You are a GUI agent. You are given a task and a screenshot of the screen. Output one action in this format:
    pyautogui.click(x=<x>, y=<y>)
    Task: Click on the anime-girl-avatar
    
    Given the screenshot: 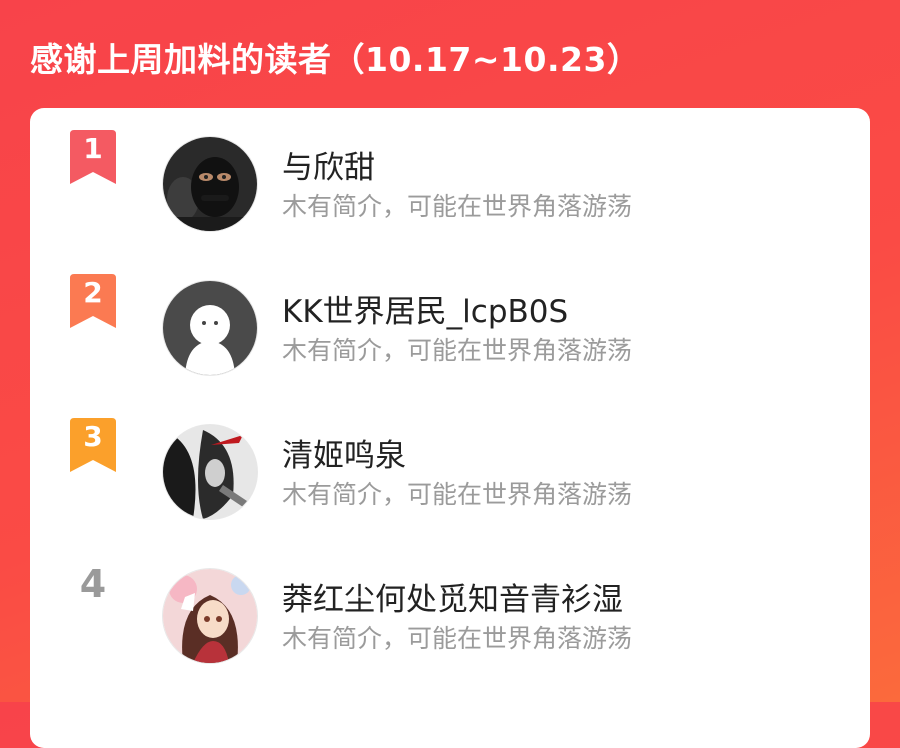 What is the action you would take?
    pyautogui.click(x=210, y=616)
    